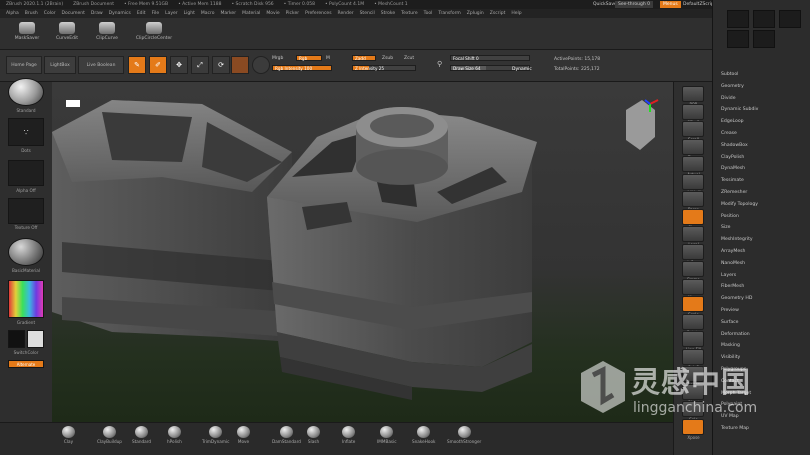 Image resolution: width=810 pixels, height=455 pixels. Describe the element at coordinates (189, 13) in the screenshot. I see `menu-item: Light` at that location.